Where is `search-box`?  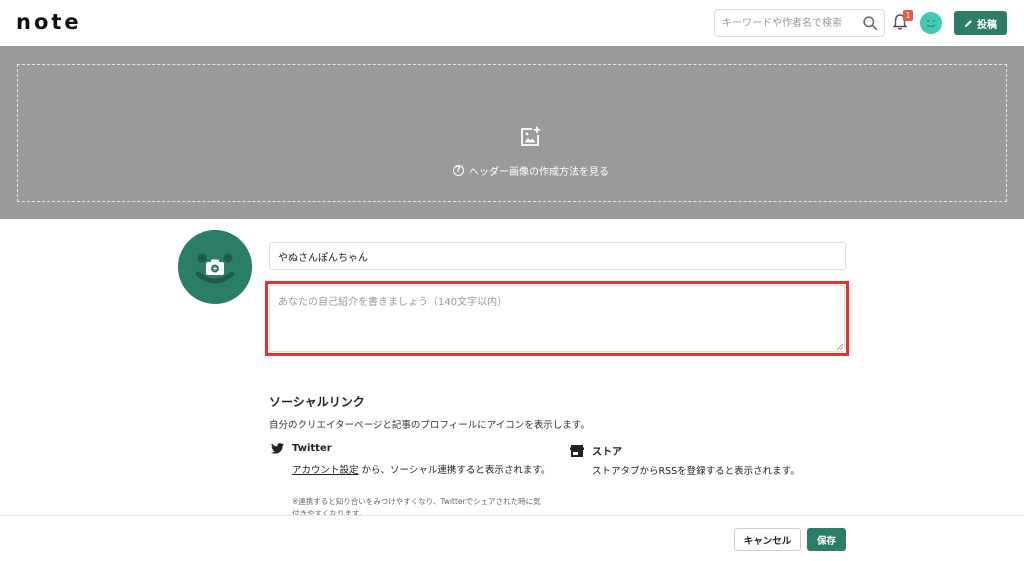
search-box is located at coordinates (799, 23).